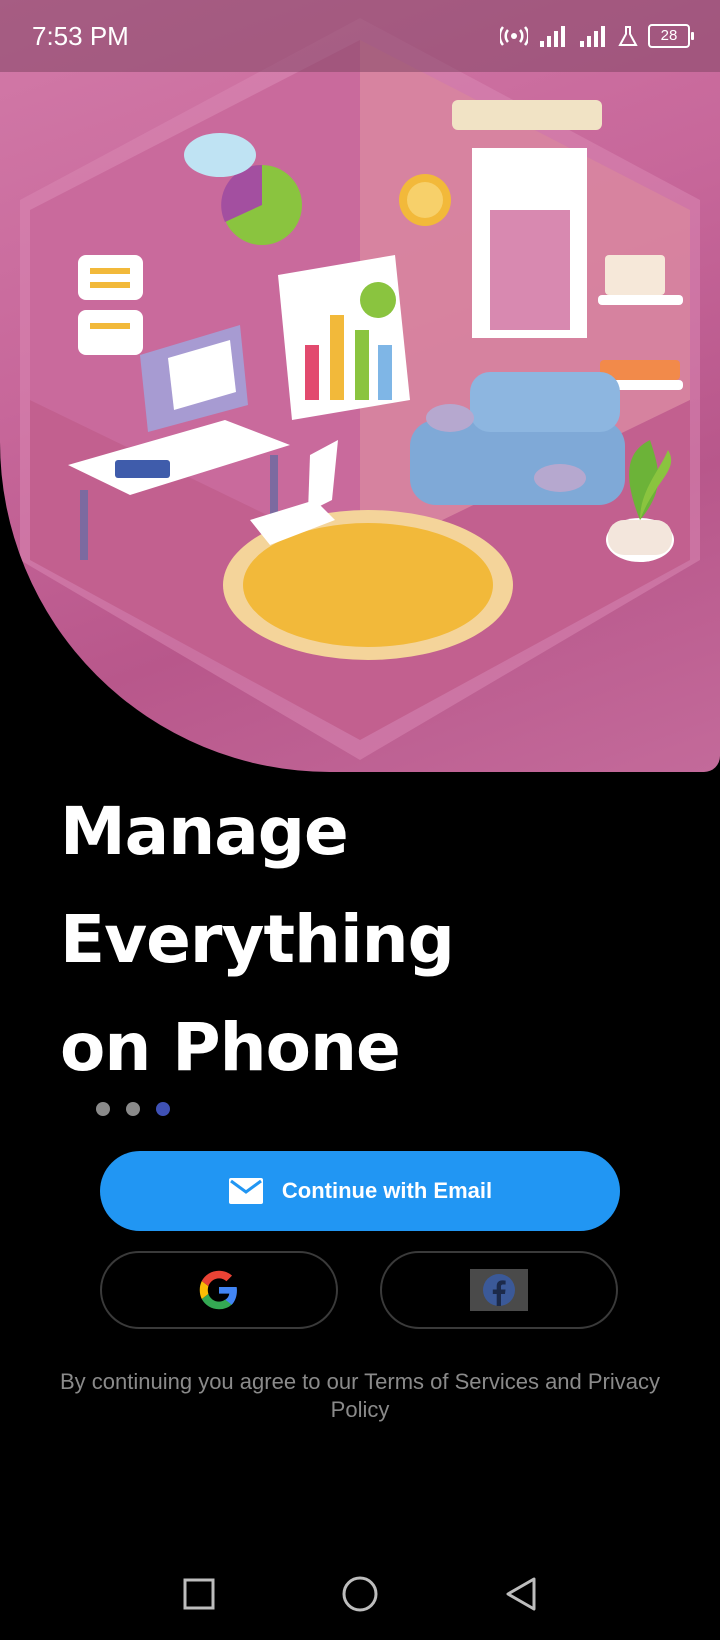 The image size is (720, 1640). Describe the element at coordinates (163, 1109) in the screenshot. I see `page-dot-3-active` at that location.